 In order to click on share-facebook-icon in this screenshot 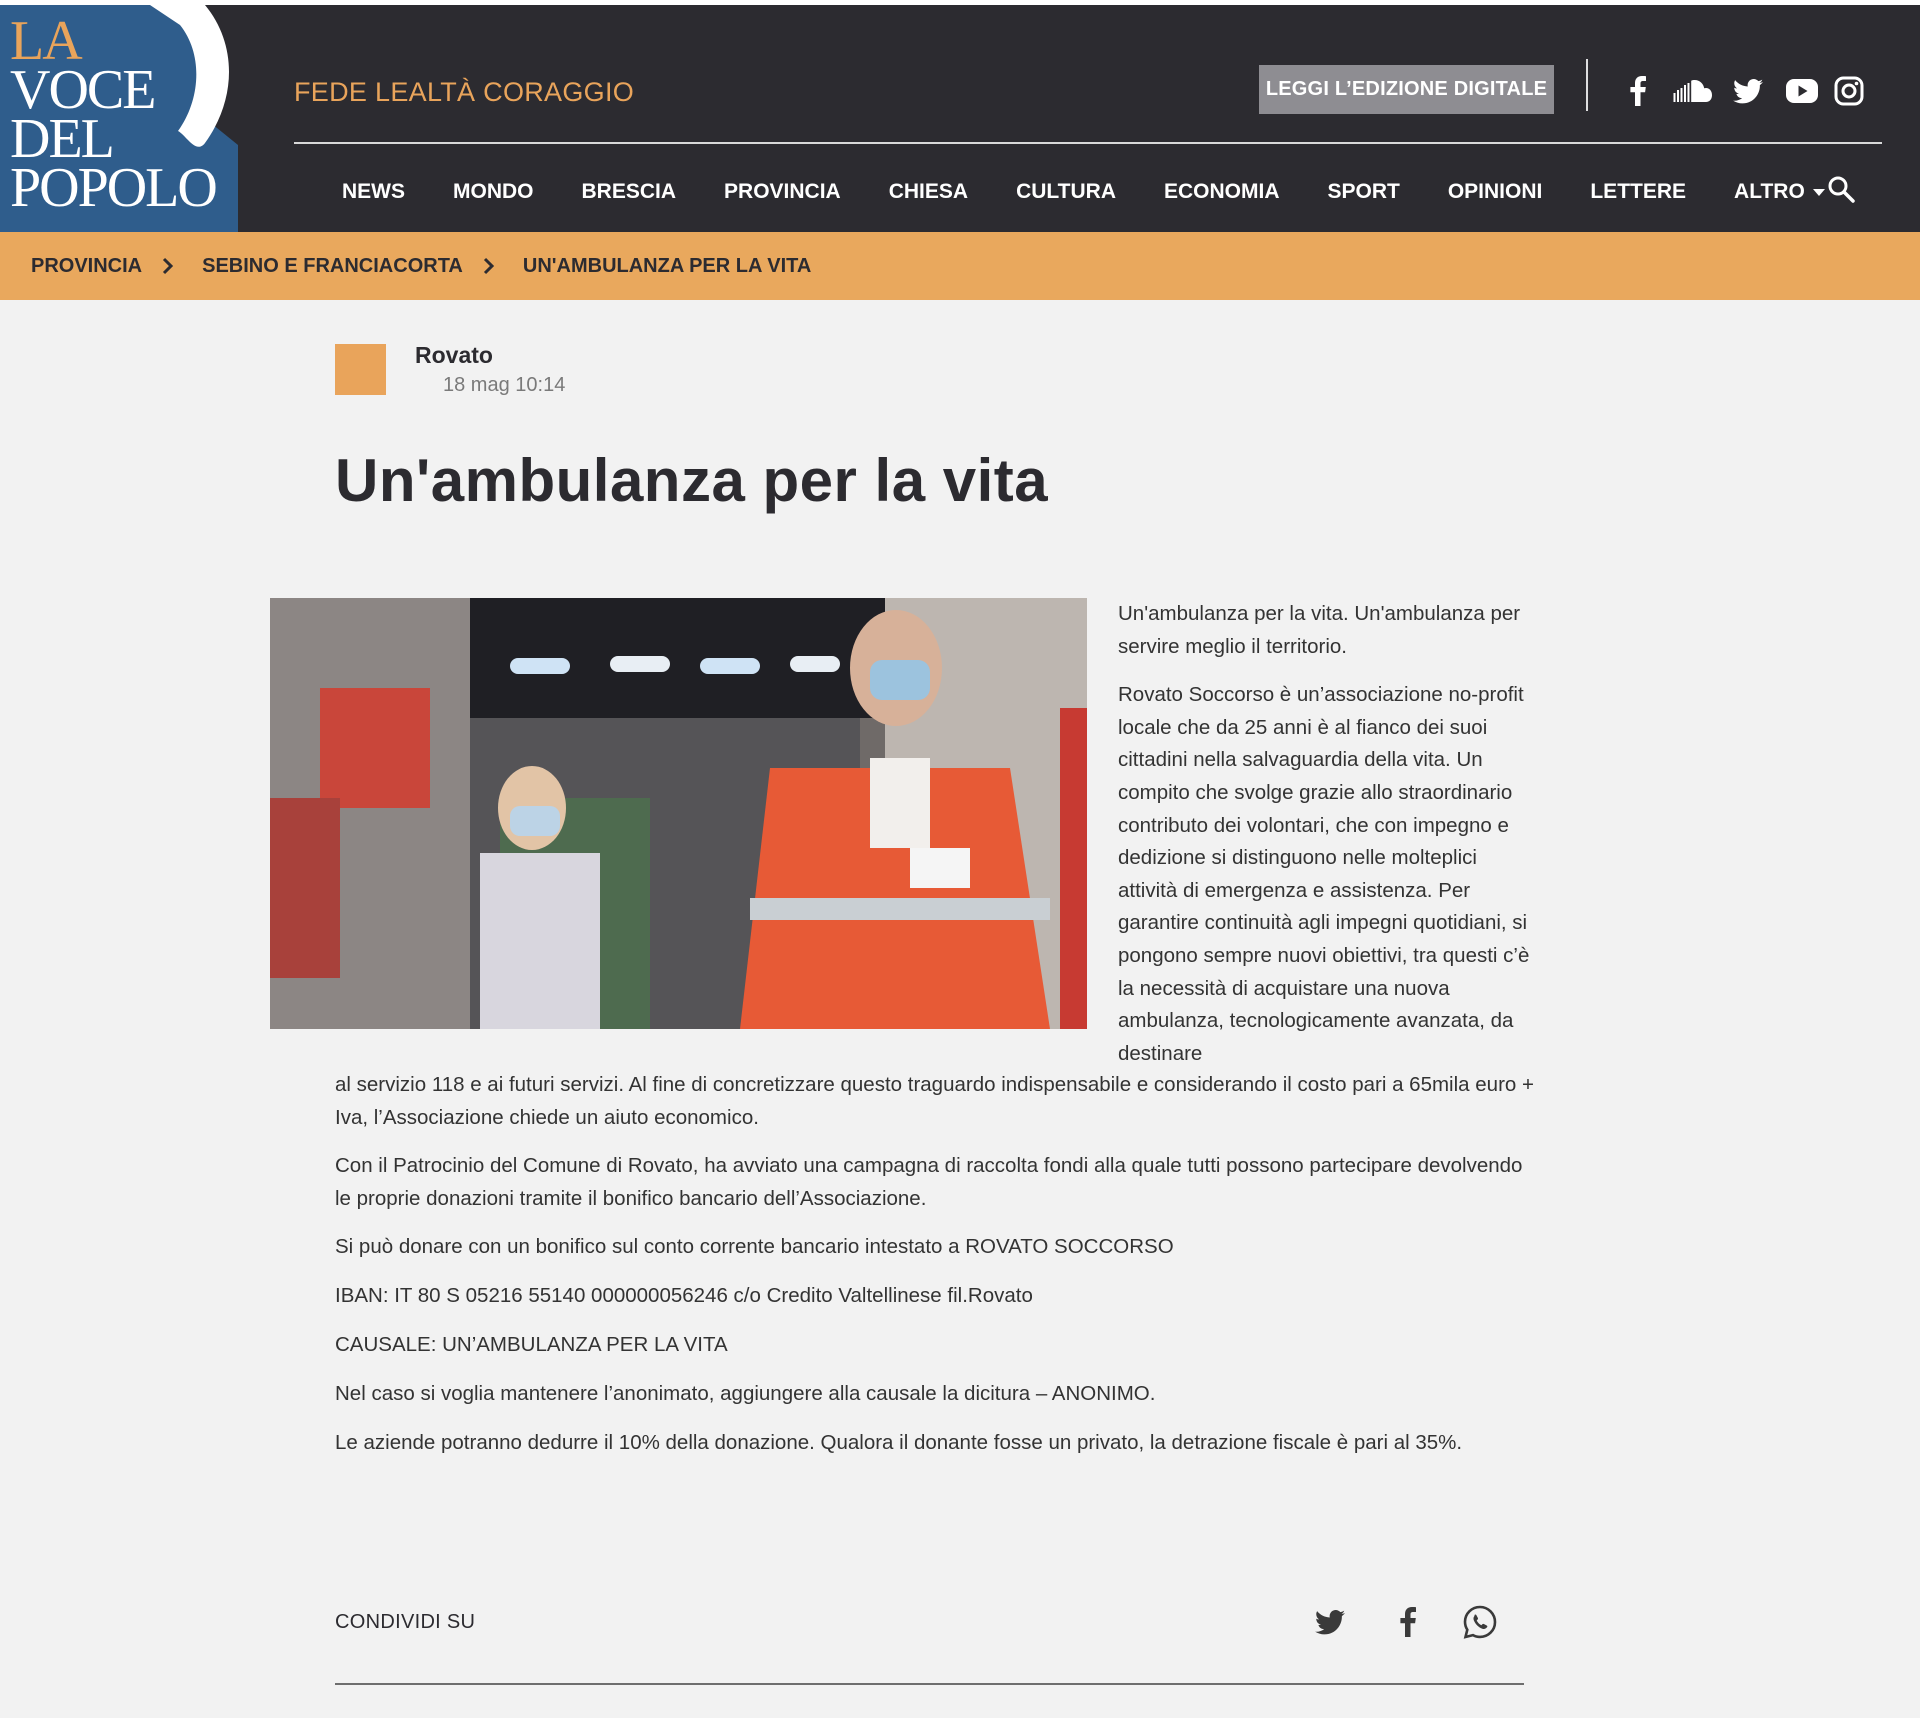, I will do `click(1408, 1622)`.